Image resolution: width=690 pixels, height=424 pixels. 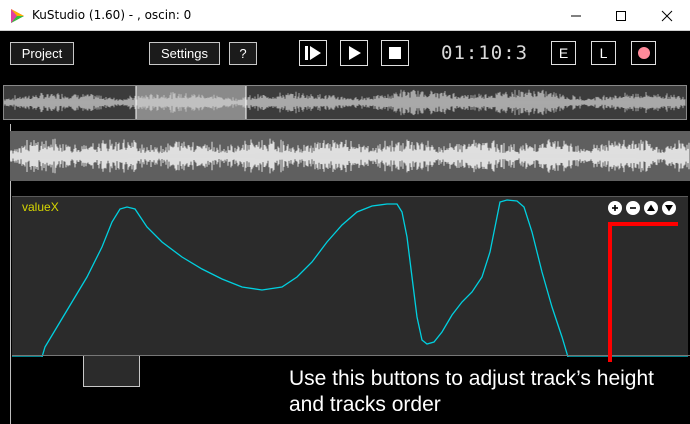 I want to click on maximize-icon, so click(x=621, y=15).